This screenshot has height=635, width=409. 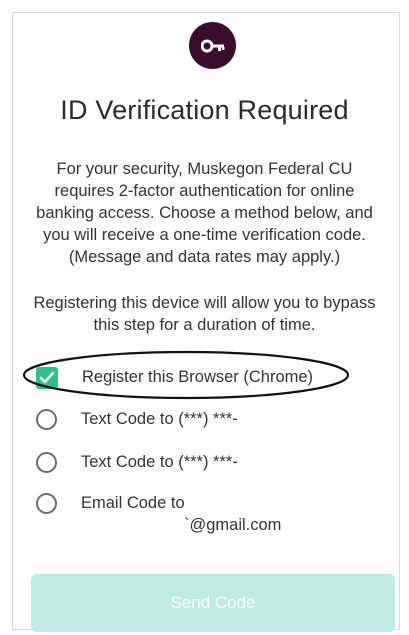 What do you see at coordinates (198, 377) in the screenshot?
I see `register-browser-label: Register this Browser (Chrome)` at bounding box center [198, 377].